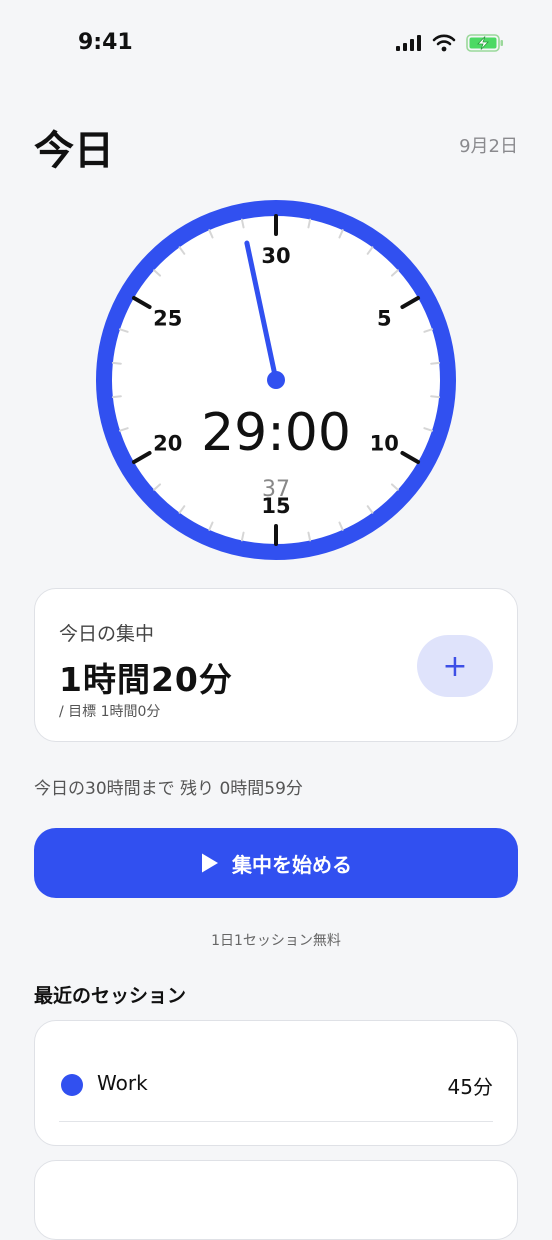 Image resolution: width=552 pixels, height=1240 pixels. I want to click on session-color-dot, so click(72, 1085).